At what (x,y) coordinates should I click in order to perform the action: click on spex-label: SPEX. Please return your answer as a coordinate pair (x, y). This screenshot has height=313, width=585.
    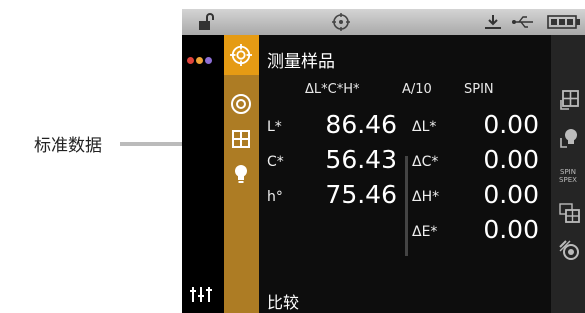
    Looking at the image, I should click on (568, 180).